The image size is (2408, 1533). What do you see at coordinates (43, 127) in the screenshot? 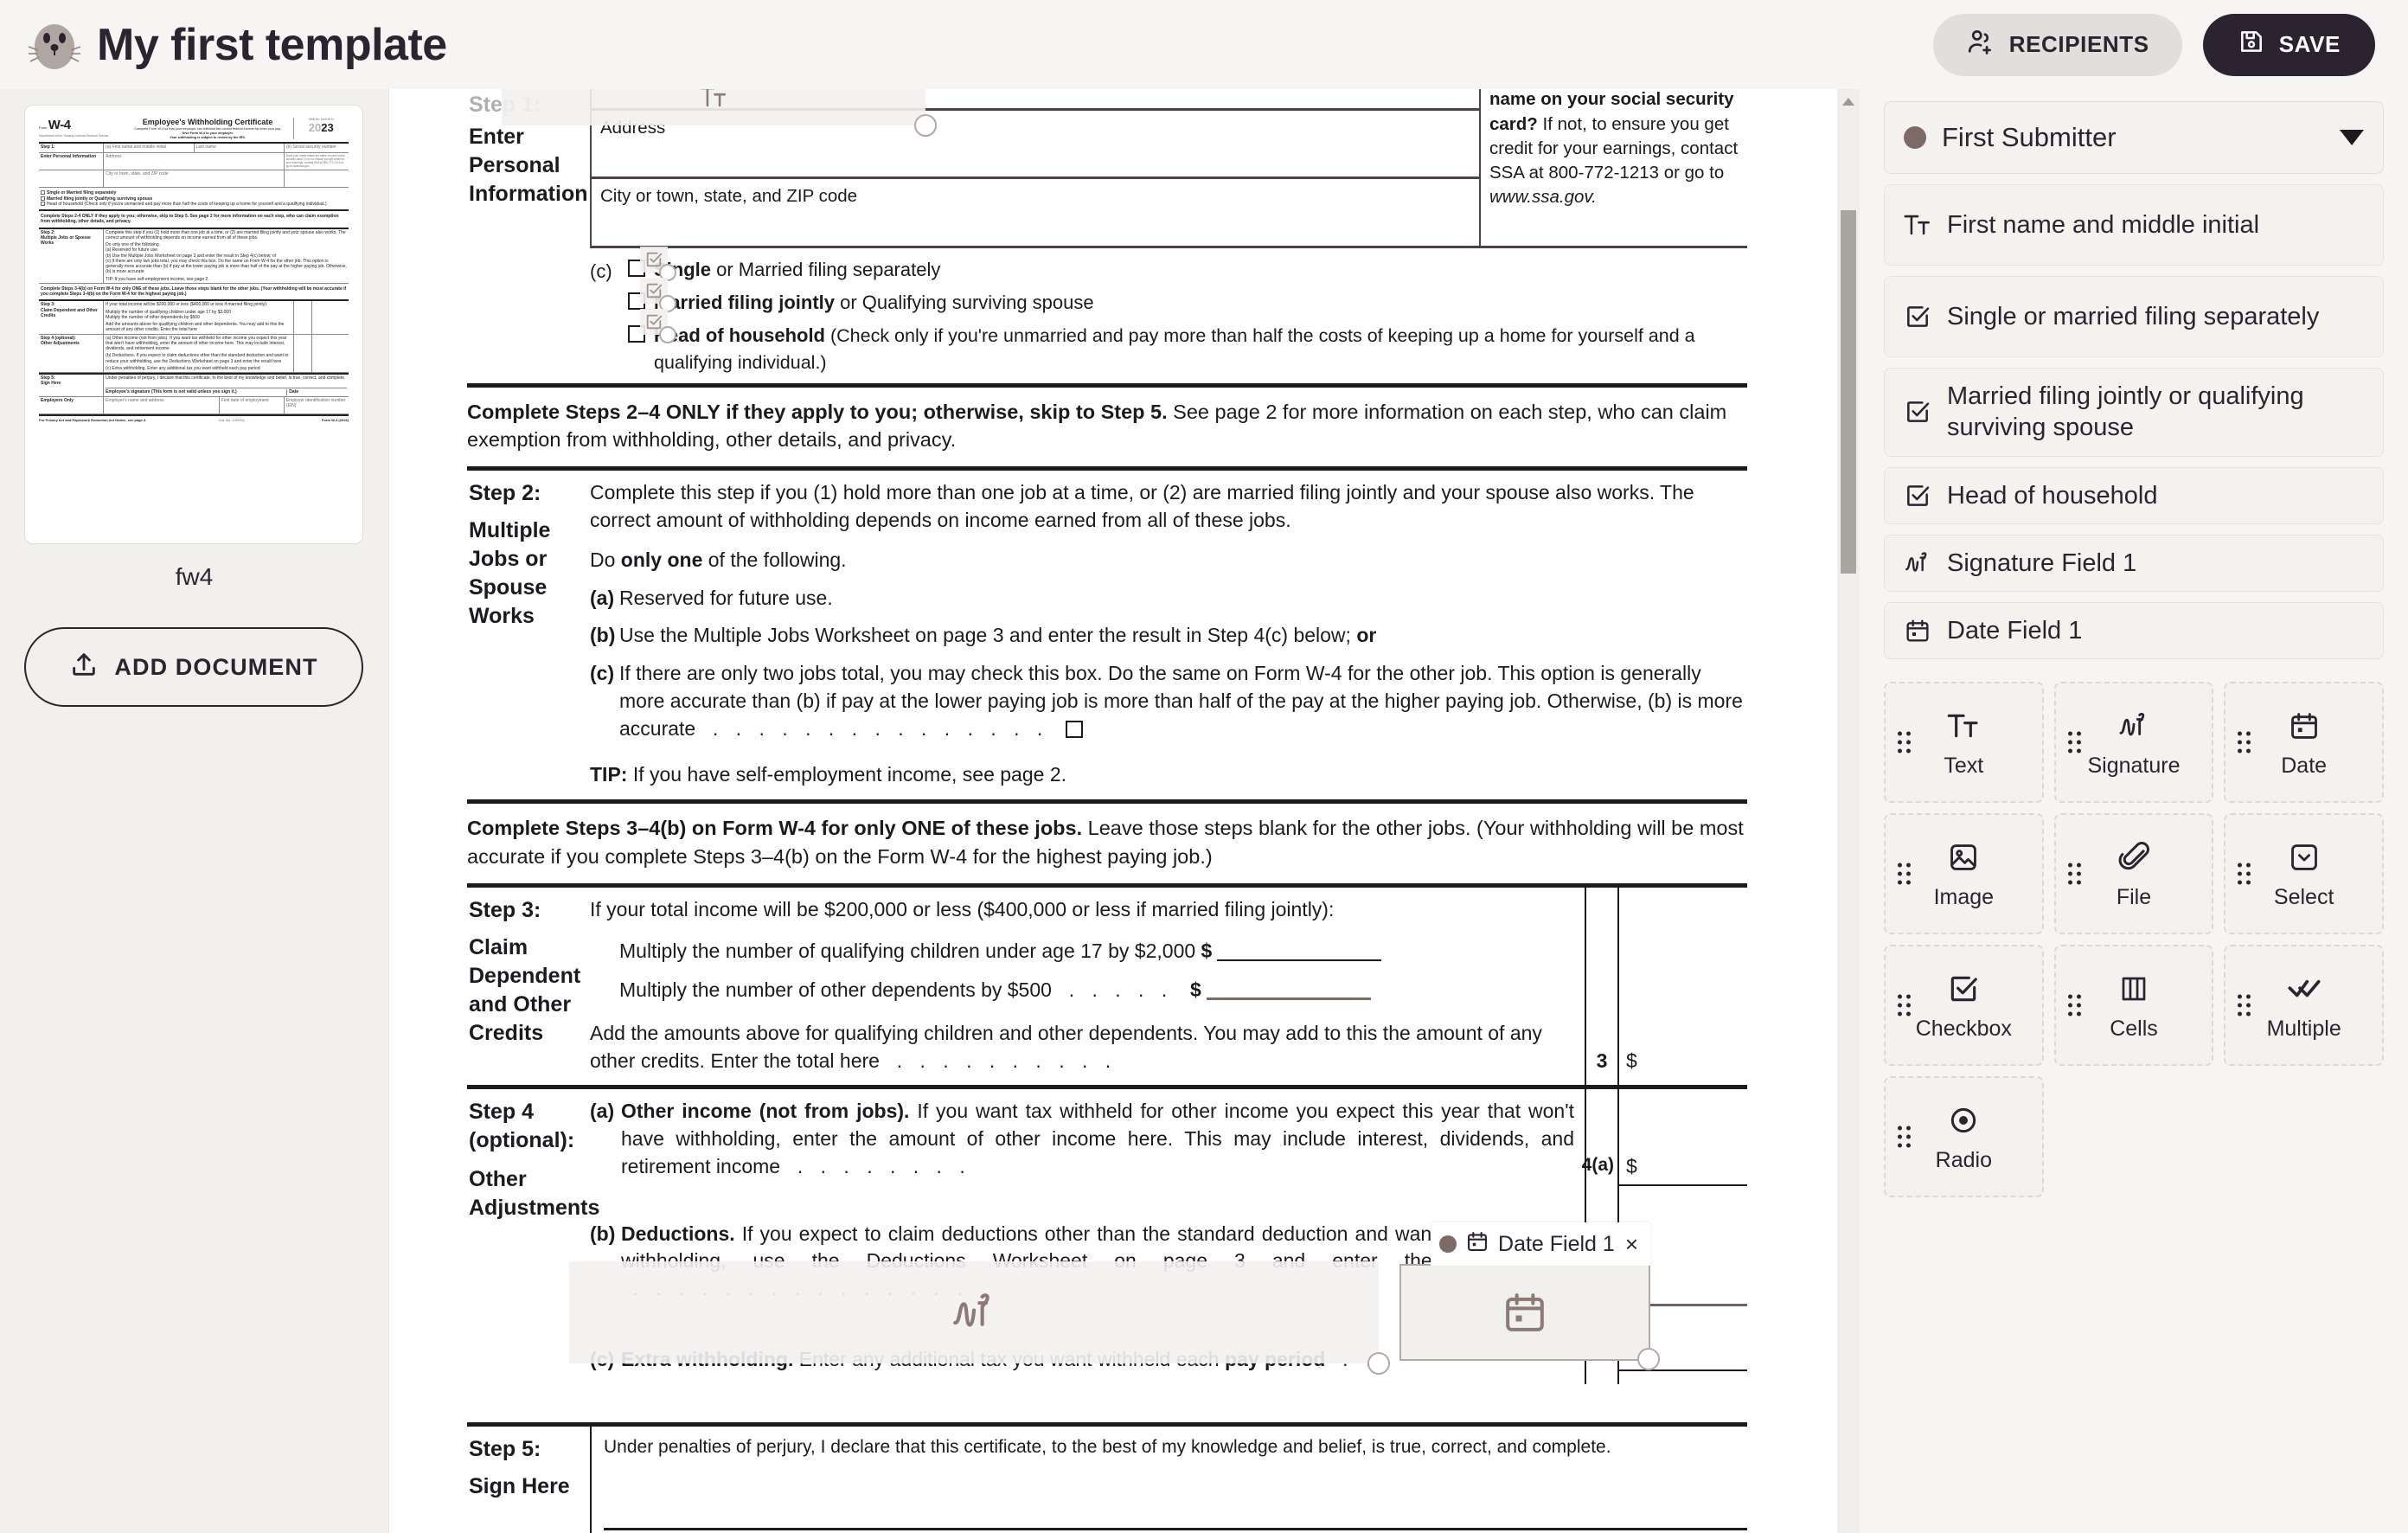
I see `mini-form-word: Form` at bounding box center [43, 127].